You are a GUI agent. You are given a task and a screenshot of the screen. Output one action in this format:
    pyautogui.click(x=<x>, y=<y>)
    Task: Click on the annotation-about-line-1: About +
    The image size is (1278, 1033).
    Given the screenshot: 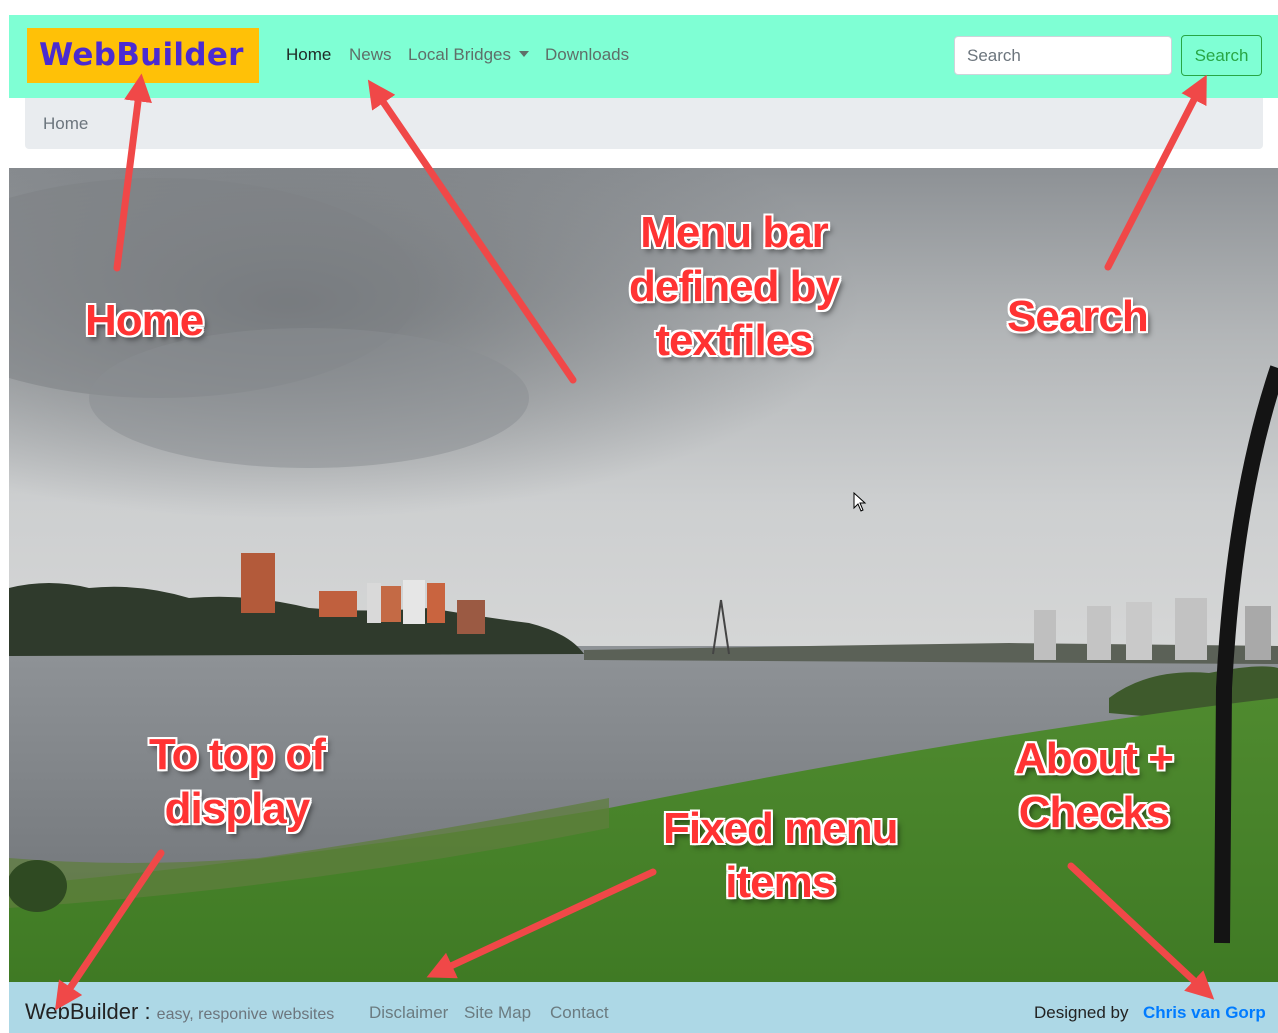 What is the action you would take?
    pyautogui.click(x=1094, y=758)
    